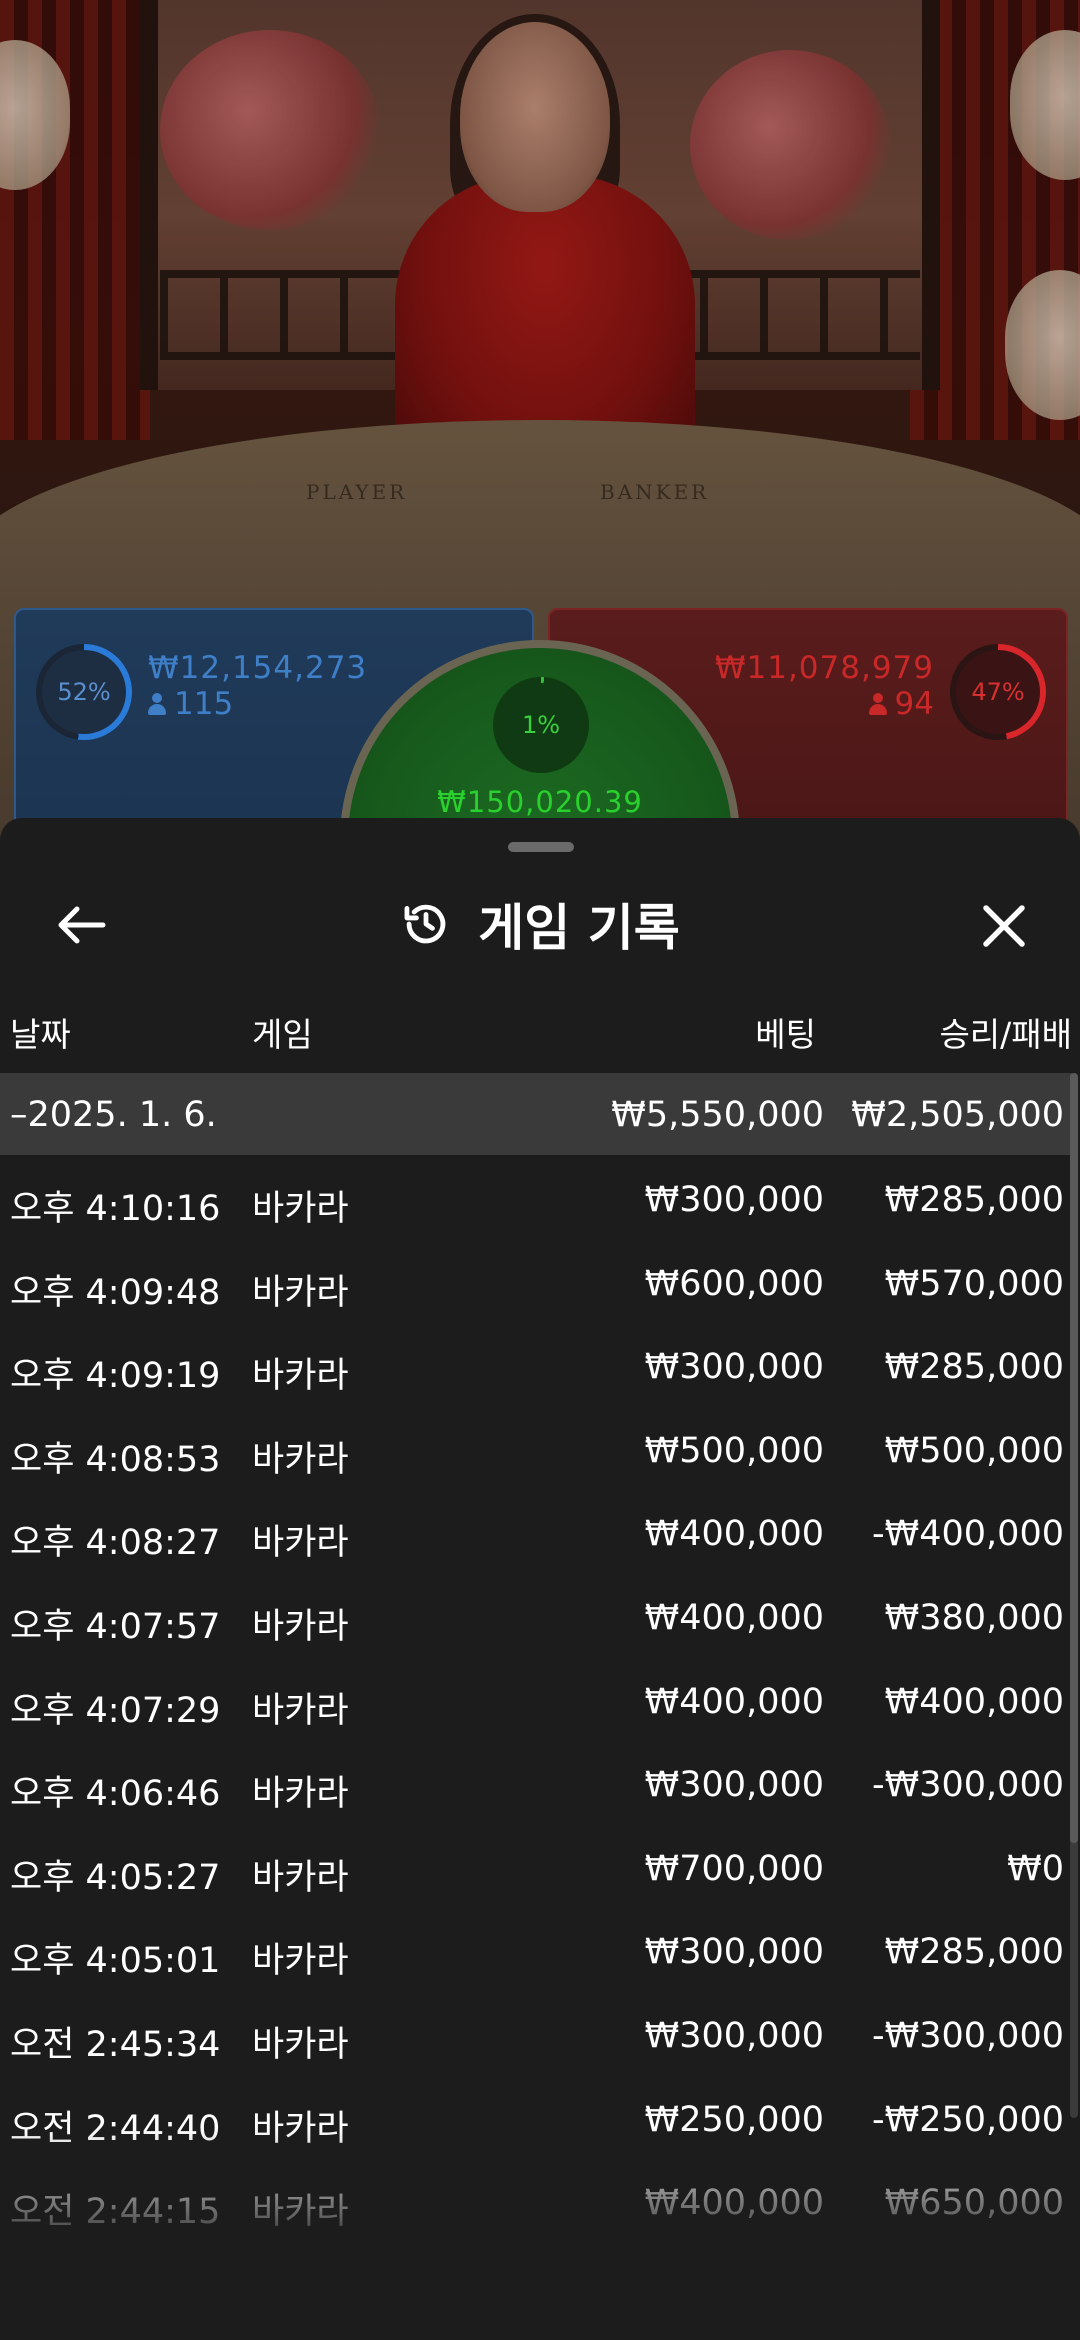 This screenshot has width=1080, height=2340. I want to click on banker-count-value: 94, so click(914, 704).